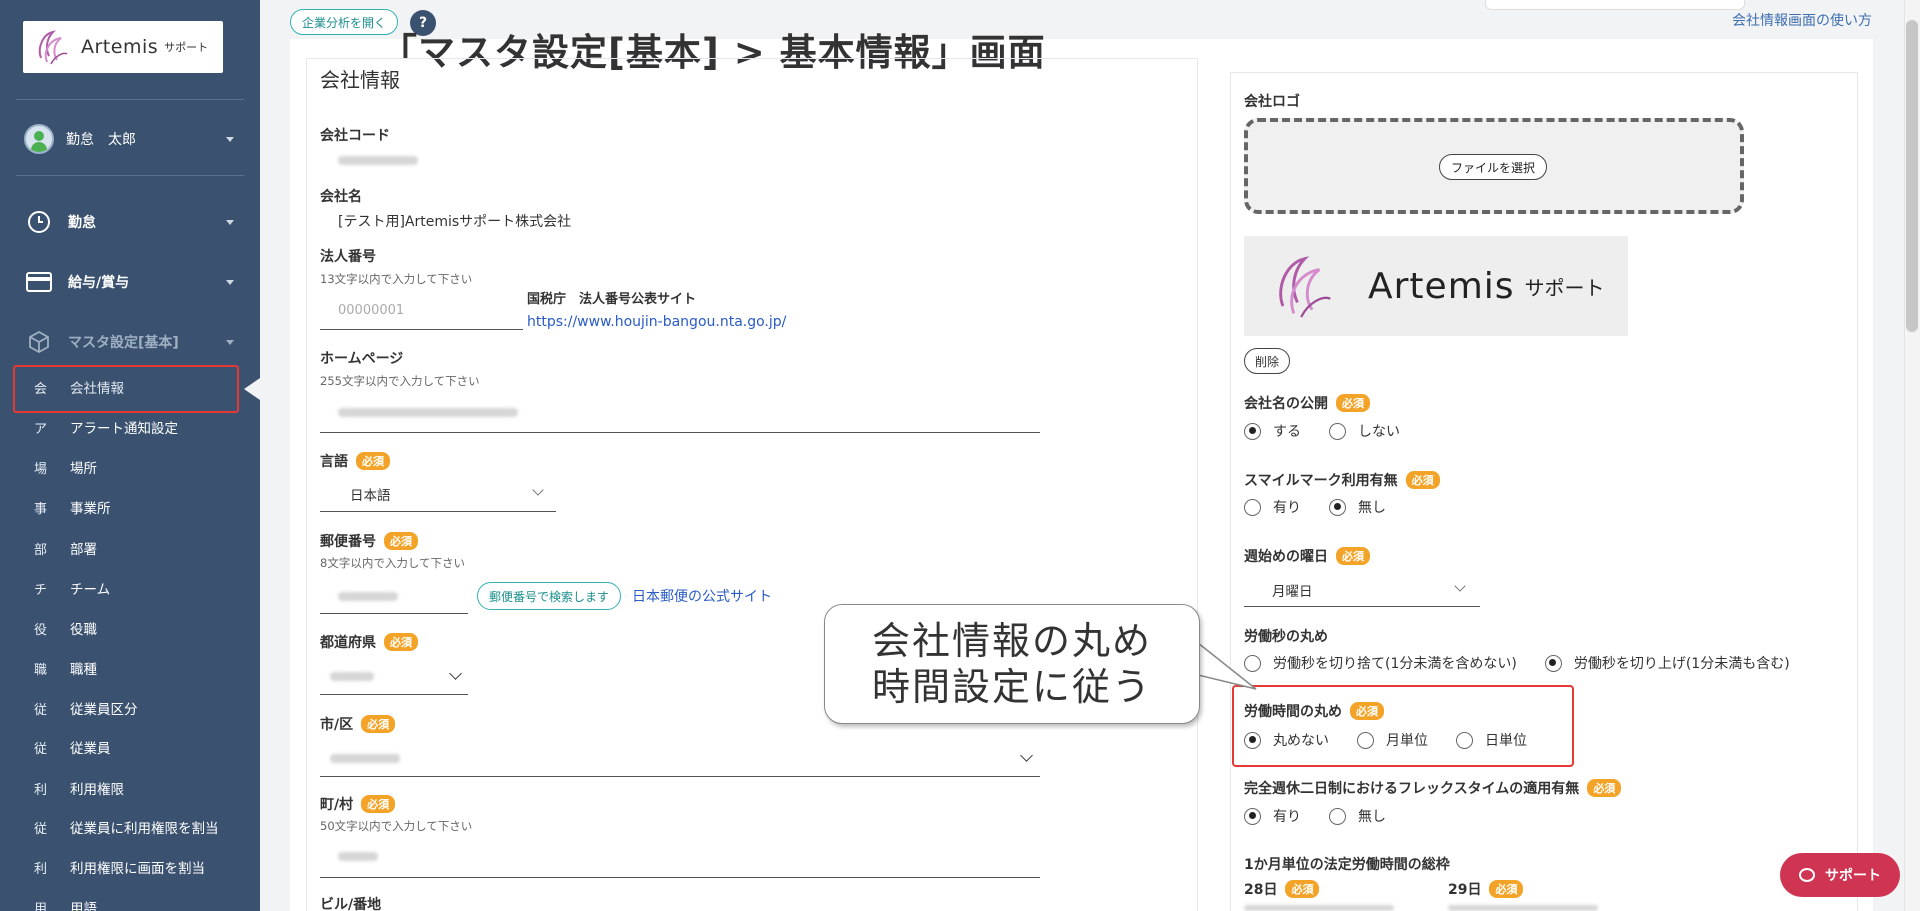 The height and width of the screenshot is (911, 1920). What do you see at coordinates (1493, 167) in the screenshot?
I see `choose-file-button: ファイルを選択` at bounding box center [1493, 167].